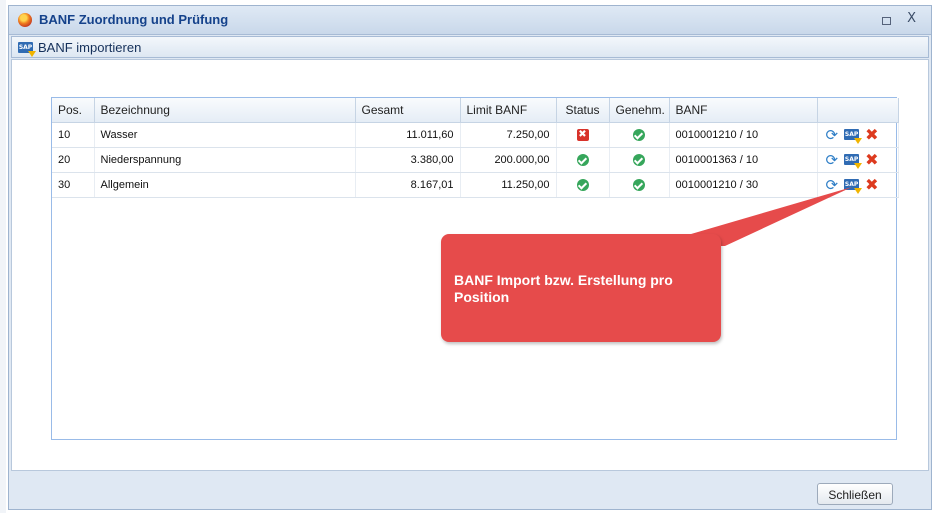 This screenshot has width=936, height=513. What do you see at coordinates (743, 110) in the screenshot?
I see `col-header-banf: BANF` at bounding box center [743, 110].